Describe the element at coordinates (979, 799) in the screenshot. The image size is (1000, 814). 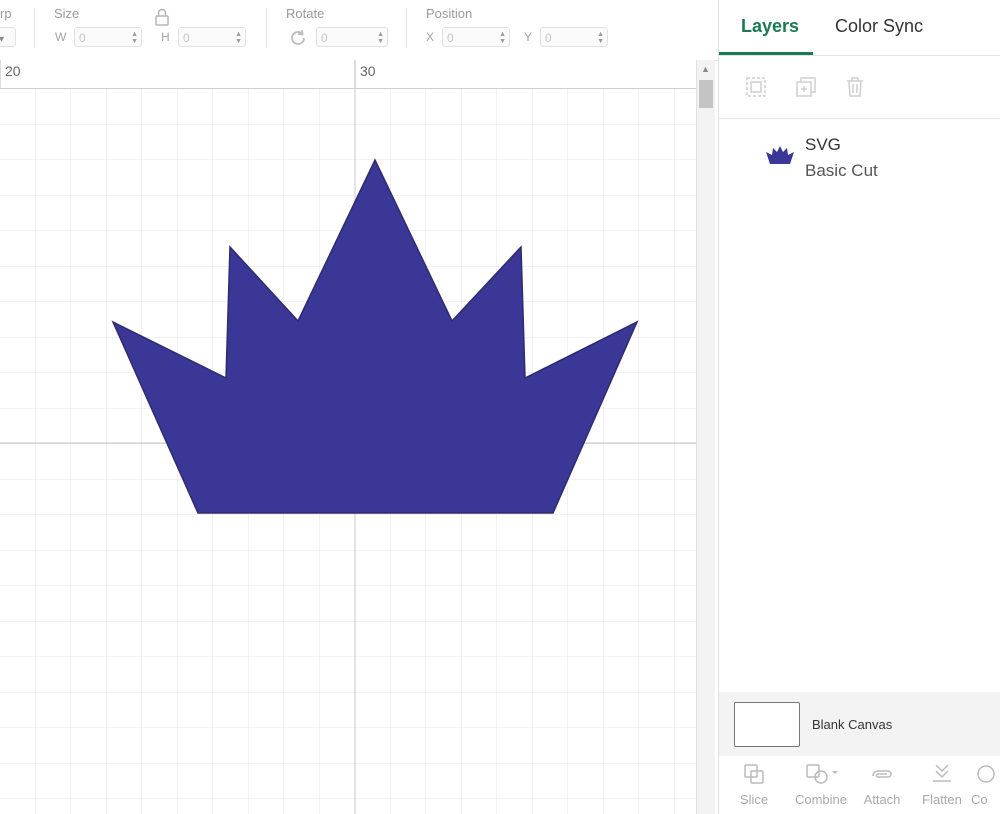
I see `contour-label: Co` at that location.